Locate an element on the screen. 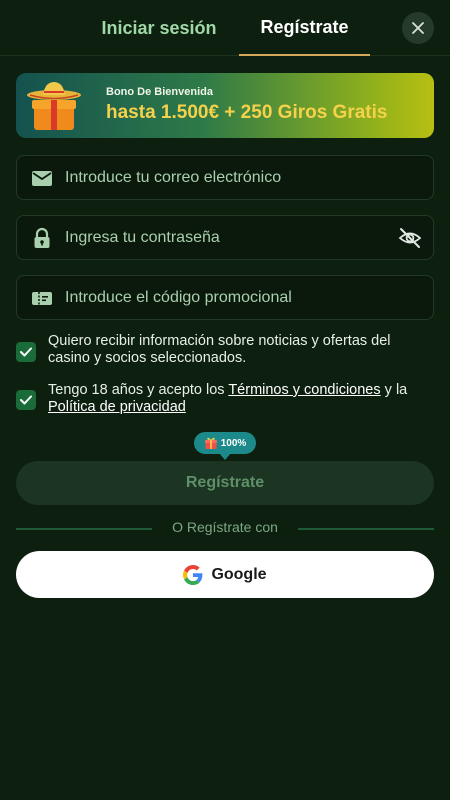 Image resolution: width=450 pixels, height=800 pixels. social-divider: O Regístrate con is located at coordinates (225, 528).